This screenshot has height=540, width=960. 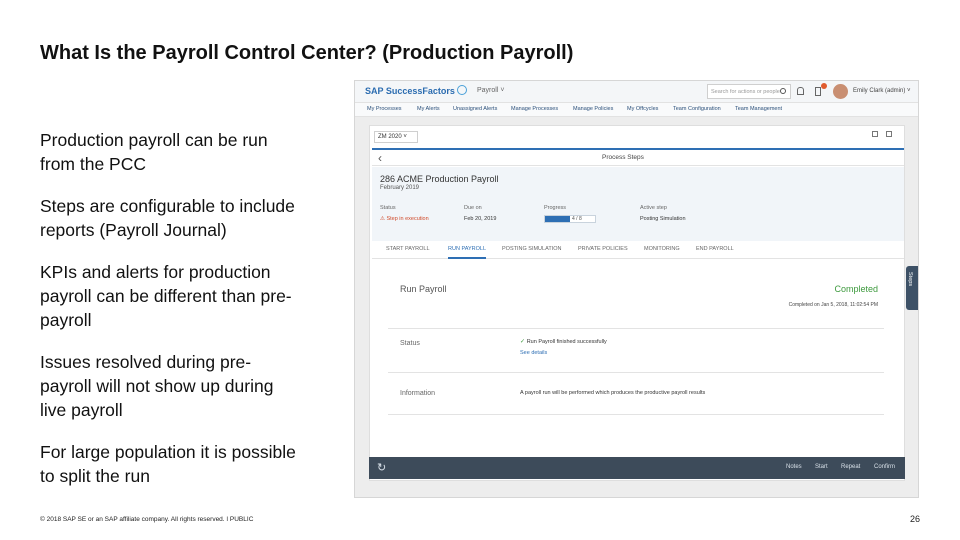 I want to click on steps-side-tab: Steps, so click(x=912, y=288).